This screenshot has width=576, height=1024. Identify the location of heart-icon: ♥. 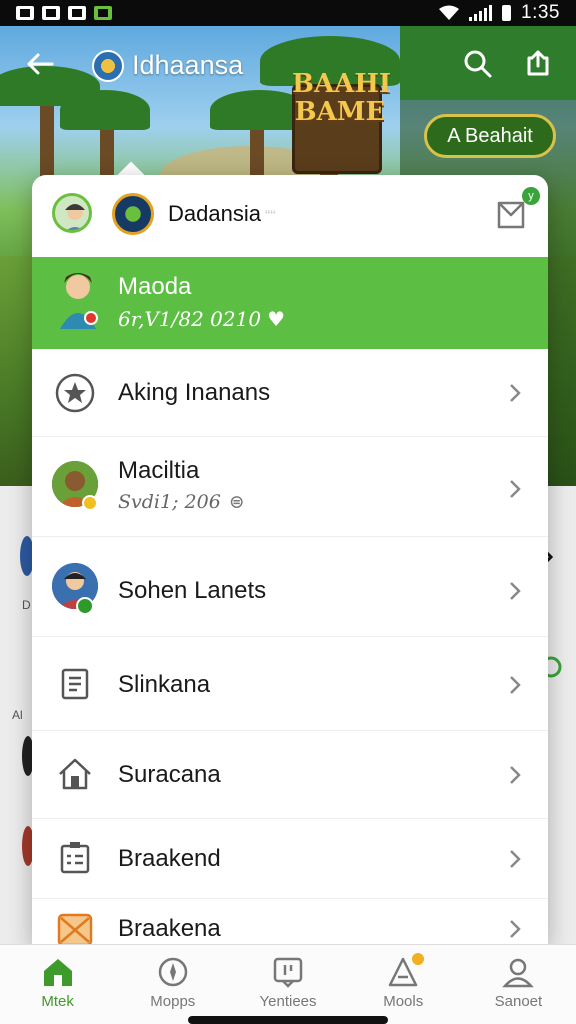
(276, 319).